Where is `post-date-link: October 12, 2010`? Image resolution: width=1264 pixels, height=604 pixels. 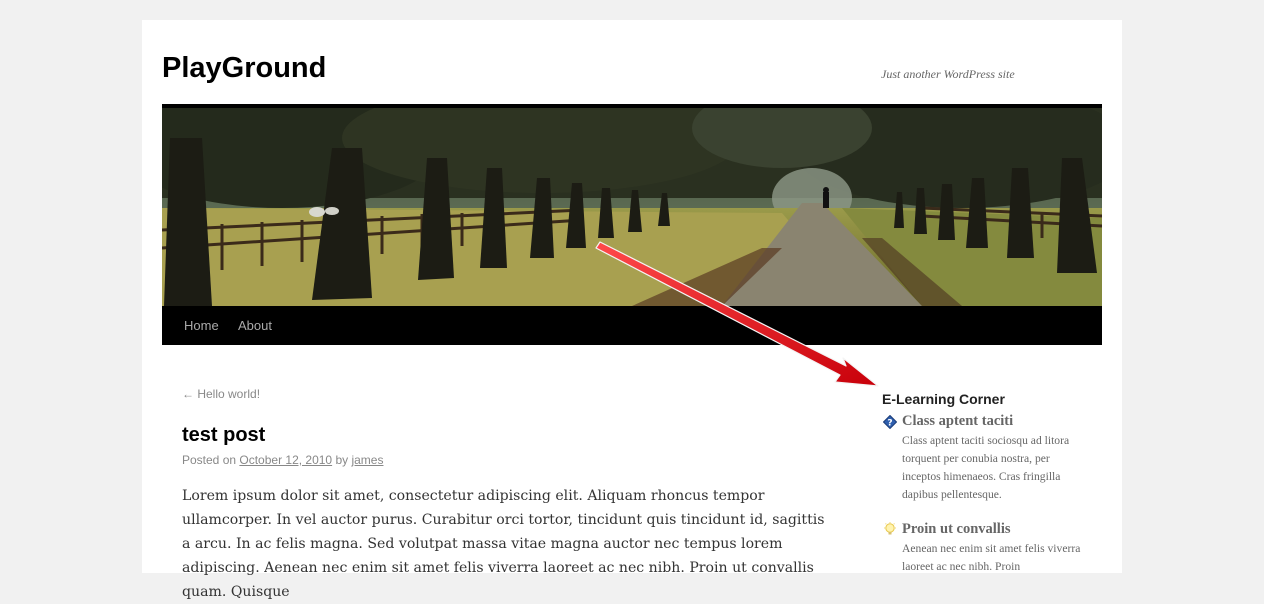 post-date-link: October 12, 2010 is located at coordinates (285, 460).